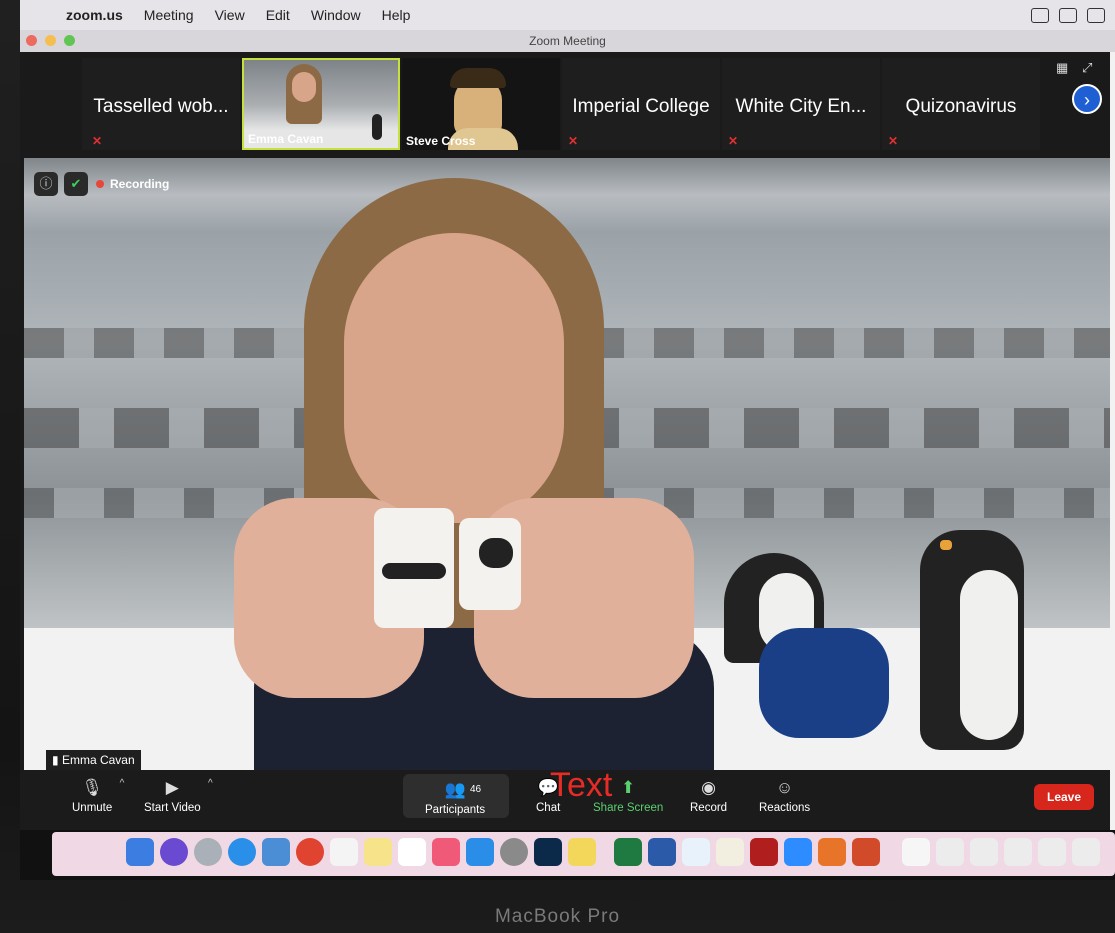 The height and width of the screenshot is (933, 1115). What do you see at coordinates (1112, 441) in the screenshot?
I see `chat-panel-edge` at bounding box center [1112, 441].